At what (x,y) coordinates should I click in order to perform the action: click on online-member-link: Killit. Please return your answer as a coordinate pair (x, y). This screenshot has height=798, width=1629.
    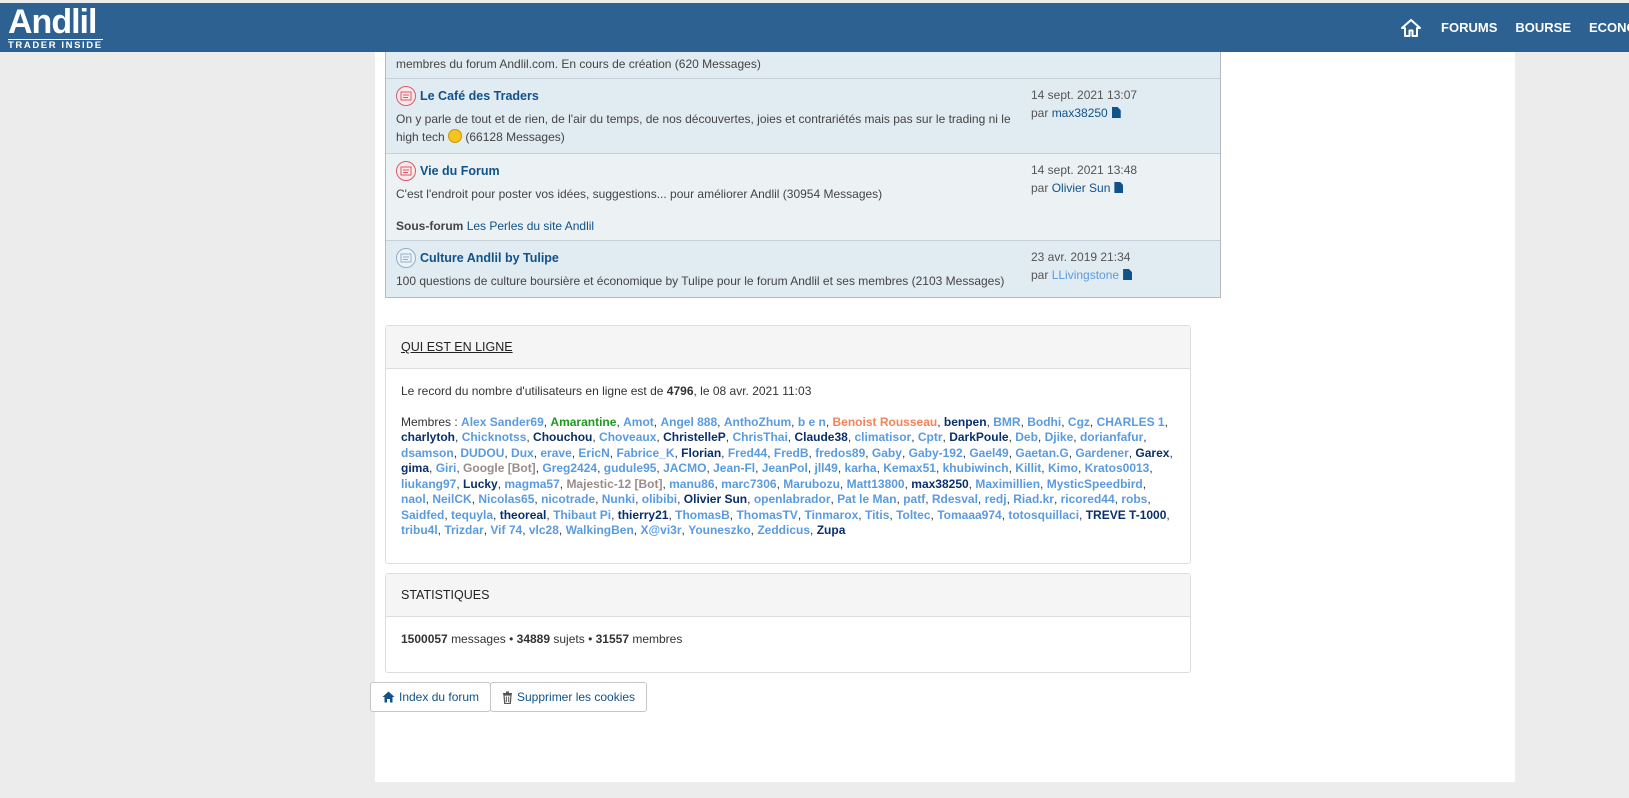
    Looking at the image, I should click on (1028, 468).